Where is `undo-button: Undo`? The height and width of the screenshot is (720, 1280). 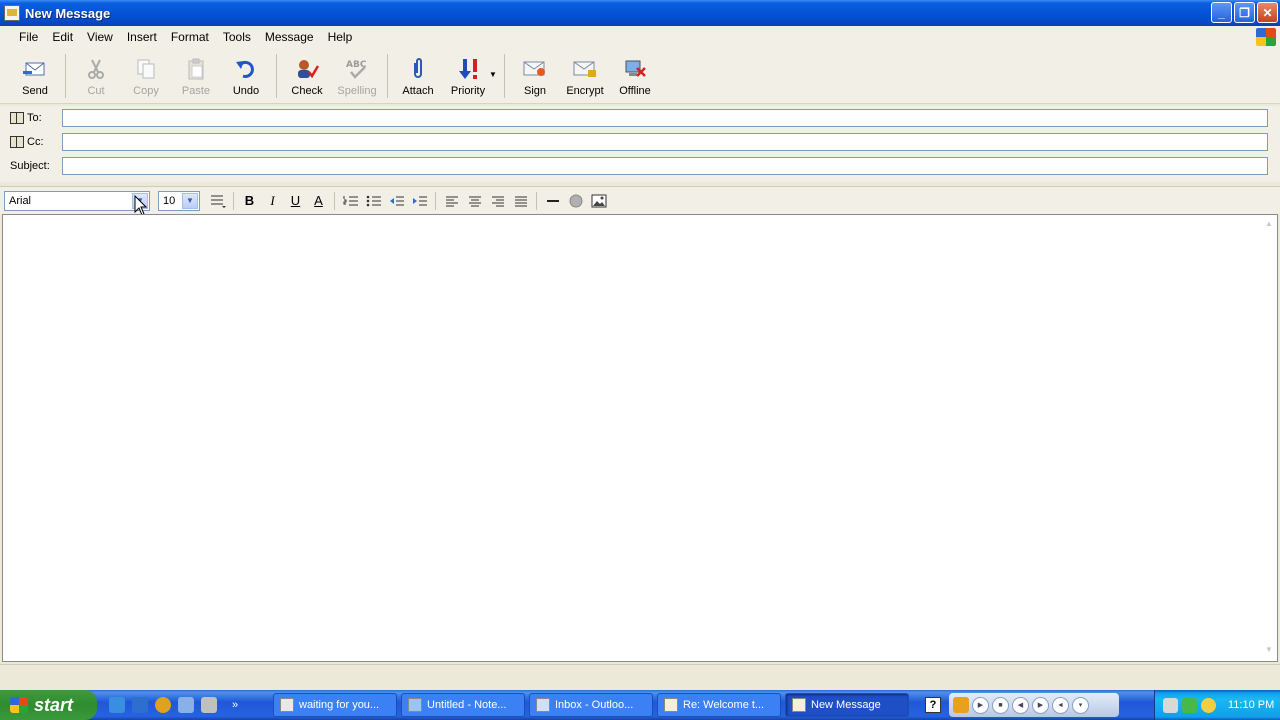
undo-button: Undo is located at coordinates (246, 74).